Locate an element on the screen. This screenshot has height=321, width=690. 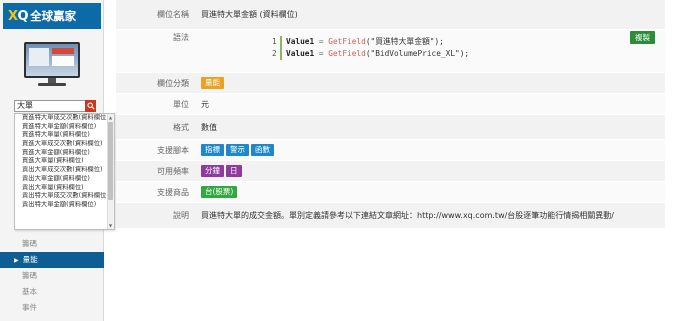
logo-text: 全球贏家 is located at coordinates (53, 16).